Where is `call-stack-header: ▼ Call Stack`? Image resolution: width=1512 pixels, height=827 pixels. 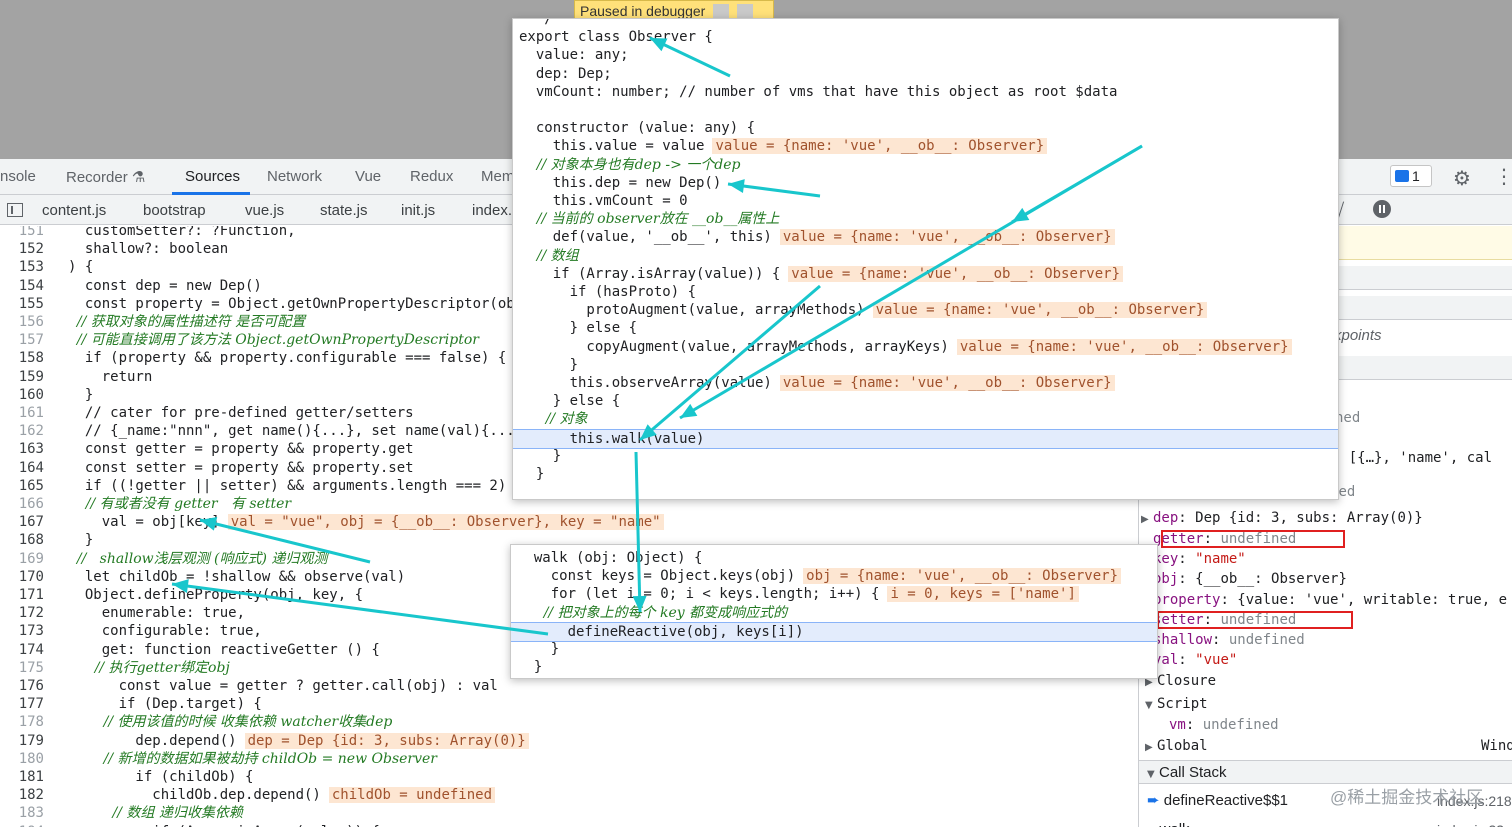
call-stack-header: ▼ Call Stack is located at coordinates (1325, 772).